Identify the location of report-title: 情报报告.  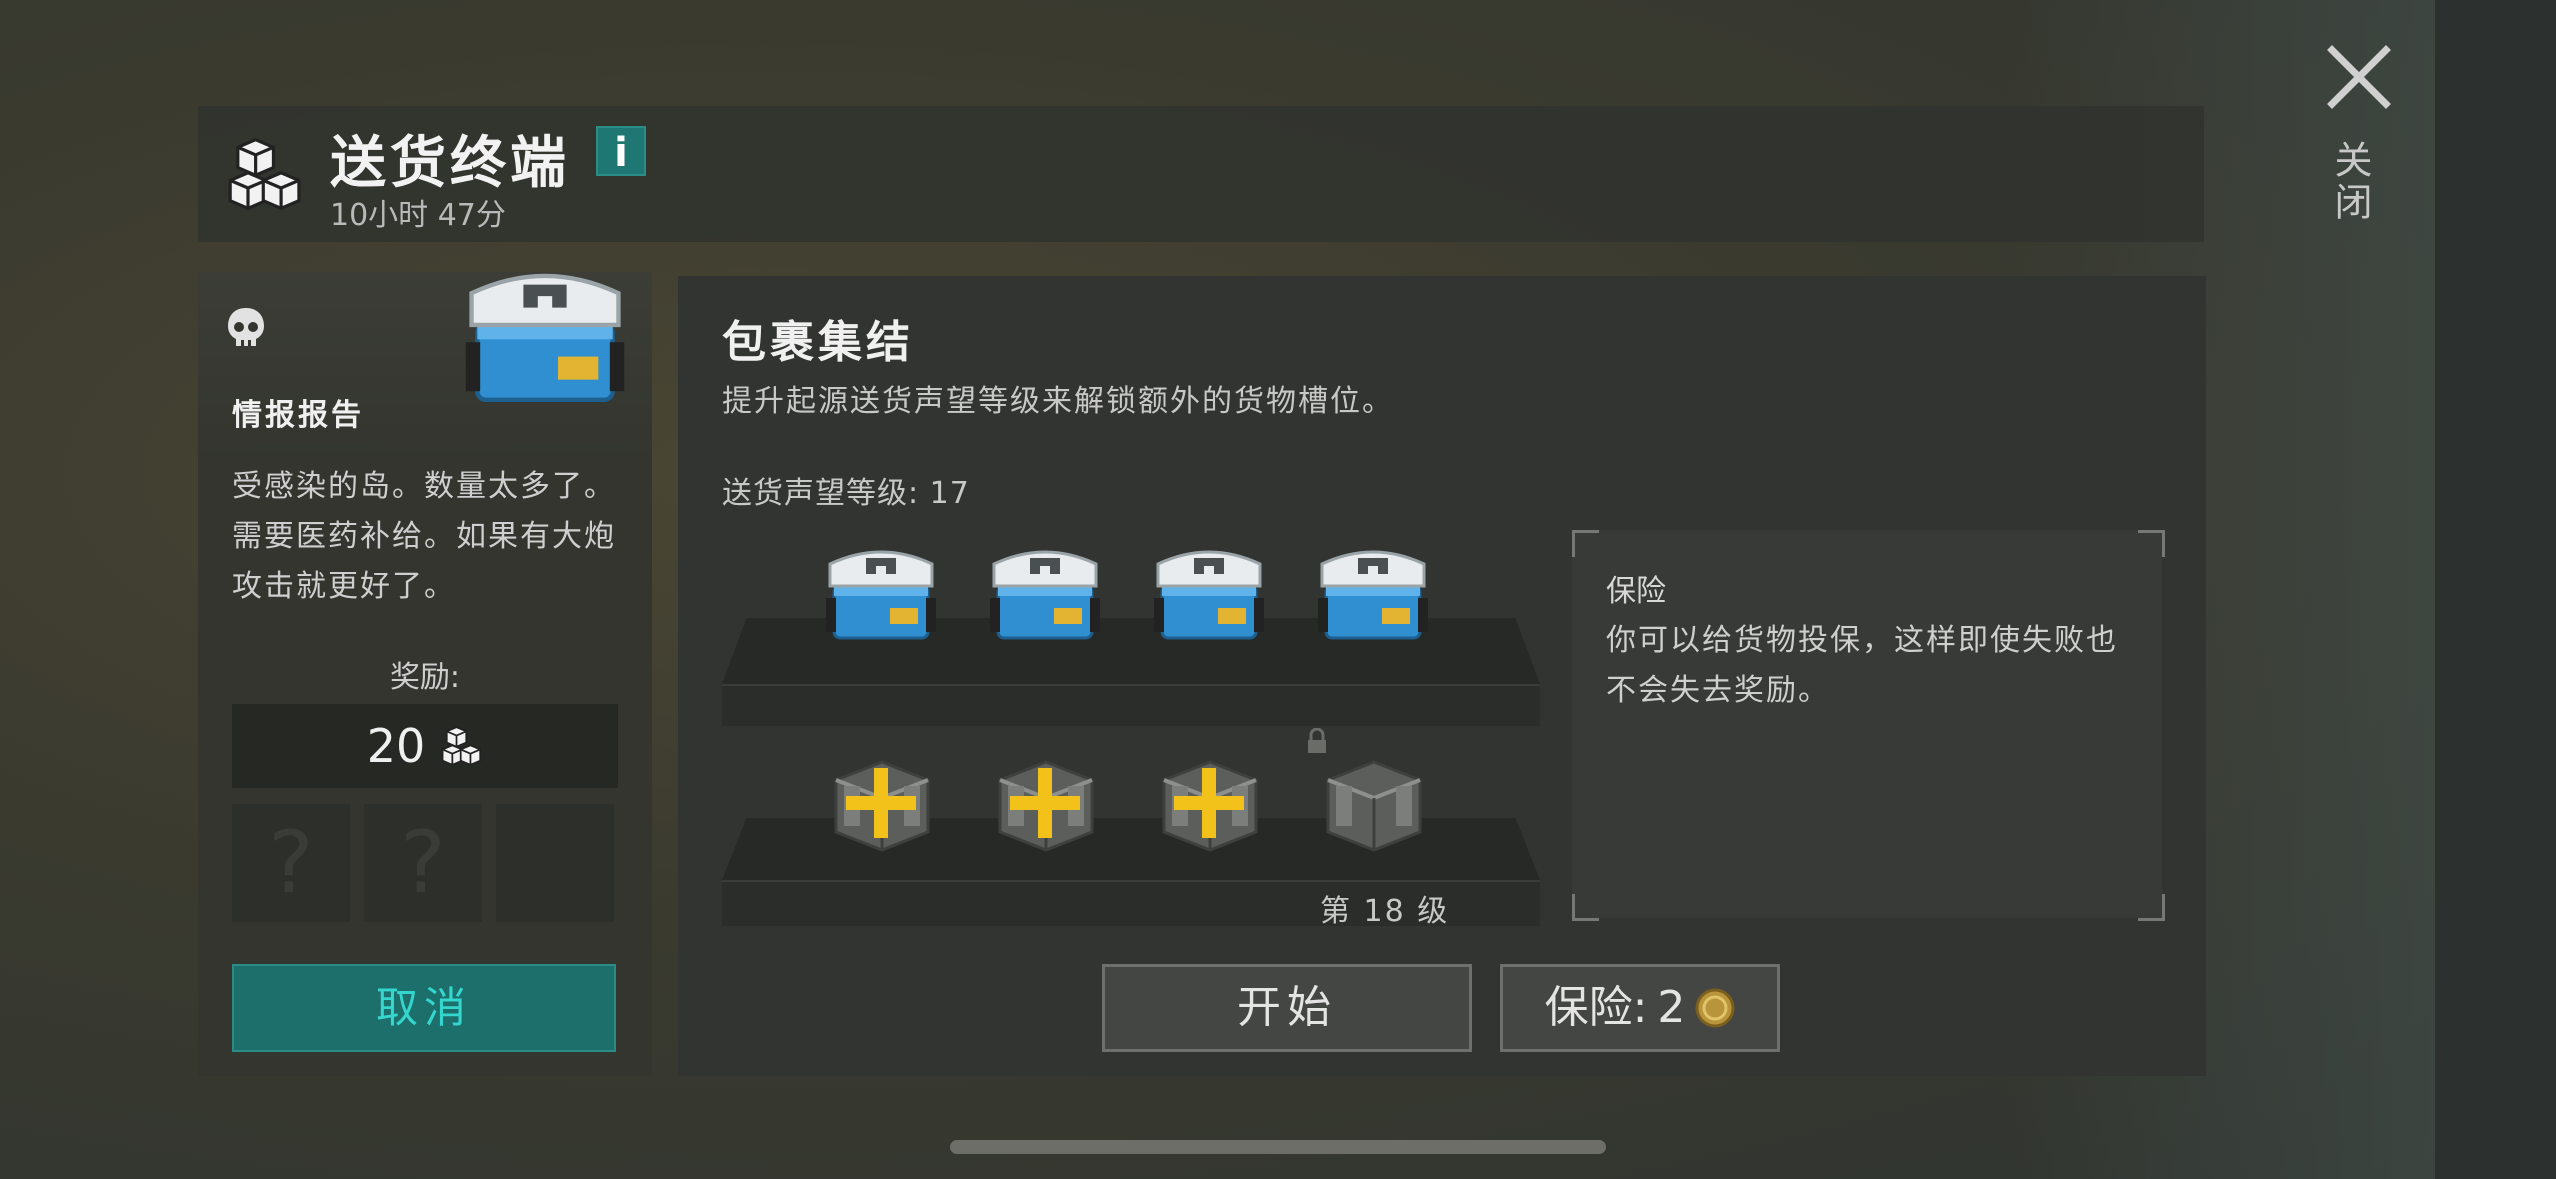
(298, 415).